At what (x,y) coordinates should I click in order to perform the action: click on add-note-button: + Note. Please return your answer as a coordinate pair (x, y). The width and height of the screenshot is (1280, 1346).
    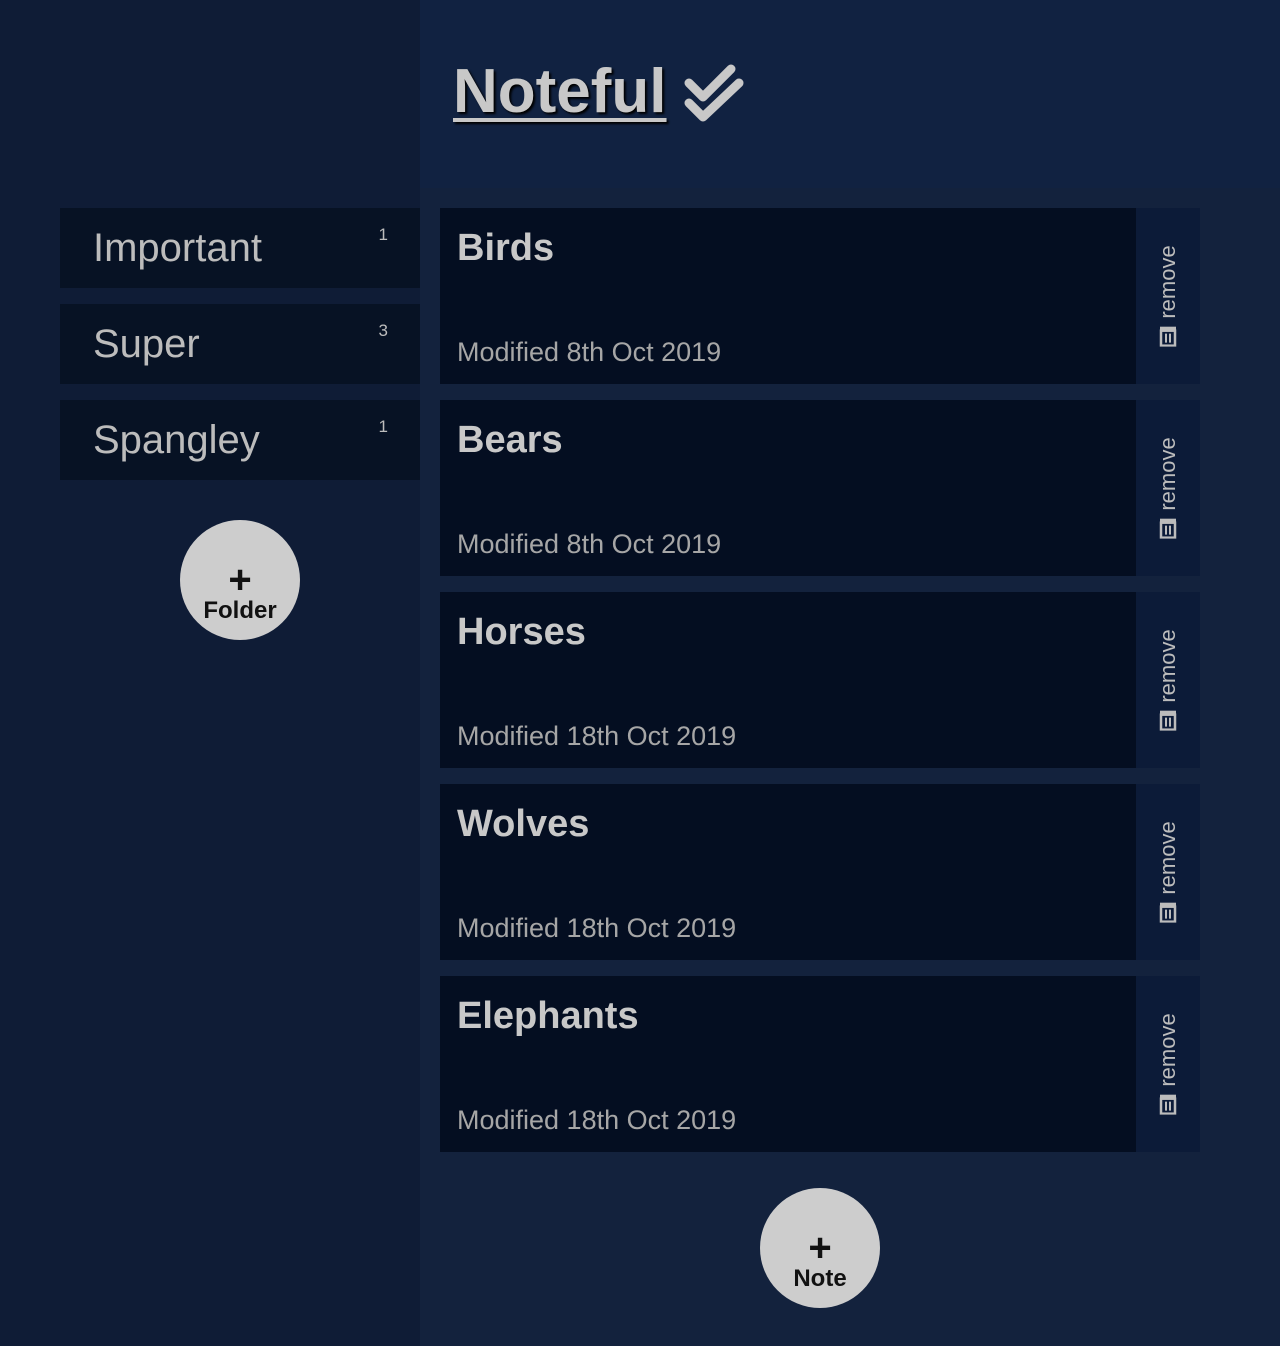
    Looking at the image, I should click on (820, 1248).